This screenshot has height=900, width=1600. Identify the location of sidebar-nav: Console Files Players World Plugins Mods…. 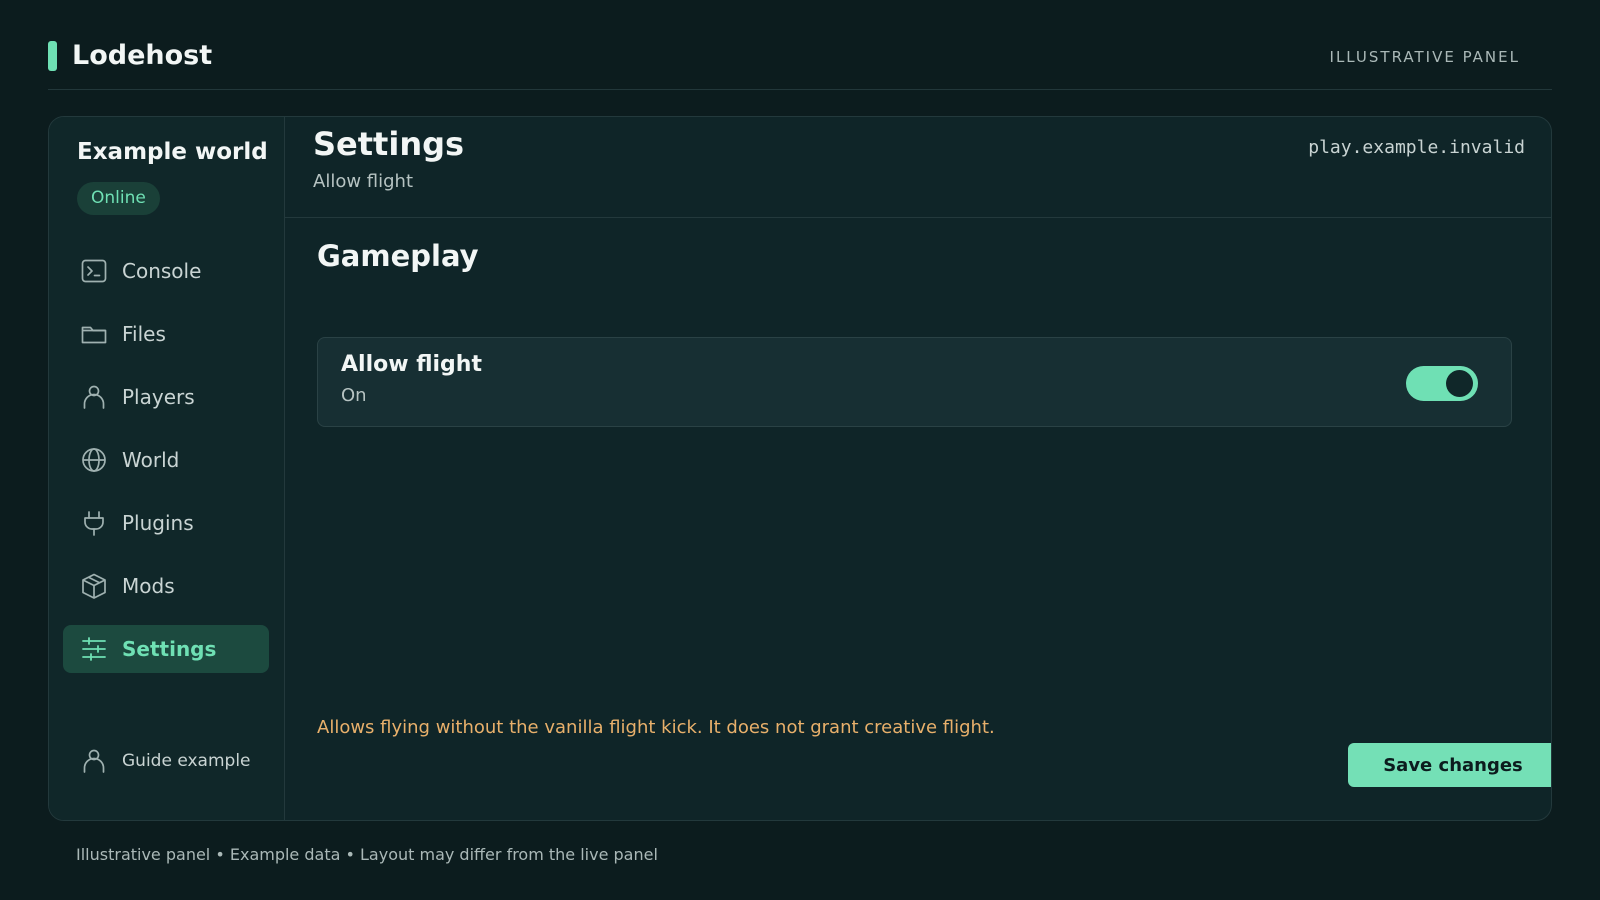
(166, 467).